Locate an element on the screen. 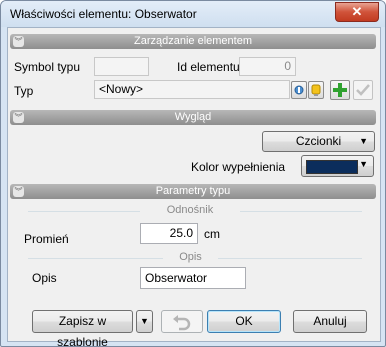 The width and height of the screenshot is (386, 347). cancel-button: Anuluj is located at coordinates (330, 321).